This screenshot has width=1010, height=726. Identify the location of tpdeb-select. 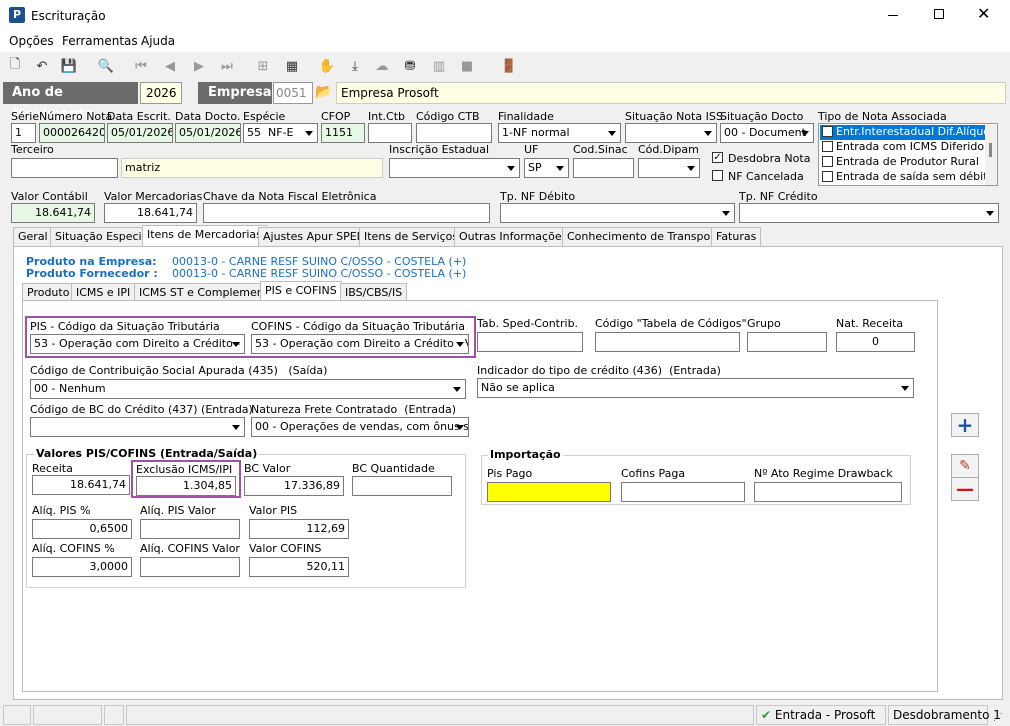
(617, 213).